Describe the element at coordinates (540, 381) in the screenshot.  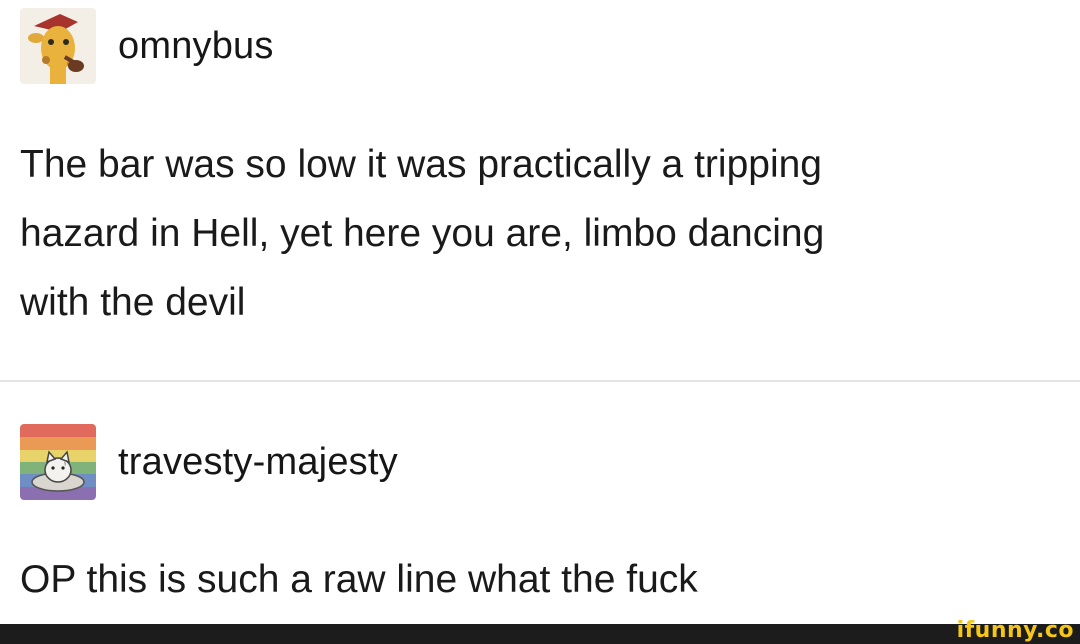
I see `post-divider` at that location.